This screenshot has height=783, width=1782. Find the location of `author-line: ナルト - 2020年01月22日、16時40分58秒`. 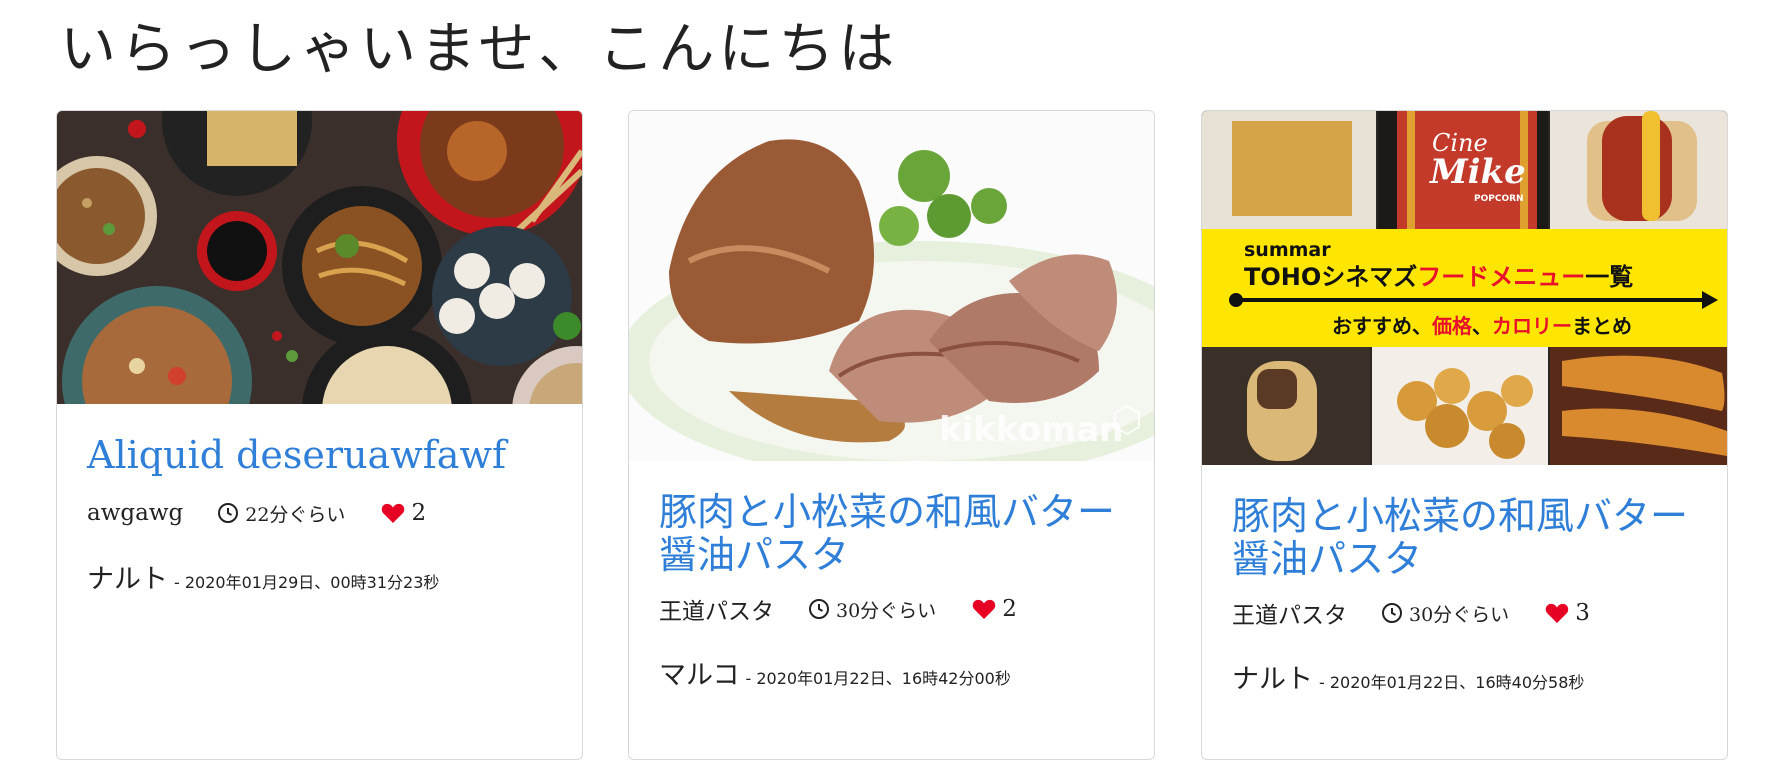

author-line: ナルト - 2020年01月22日、16時40分58秒 is located at coordinates (1464, 676).